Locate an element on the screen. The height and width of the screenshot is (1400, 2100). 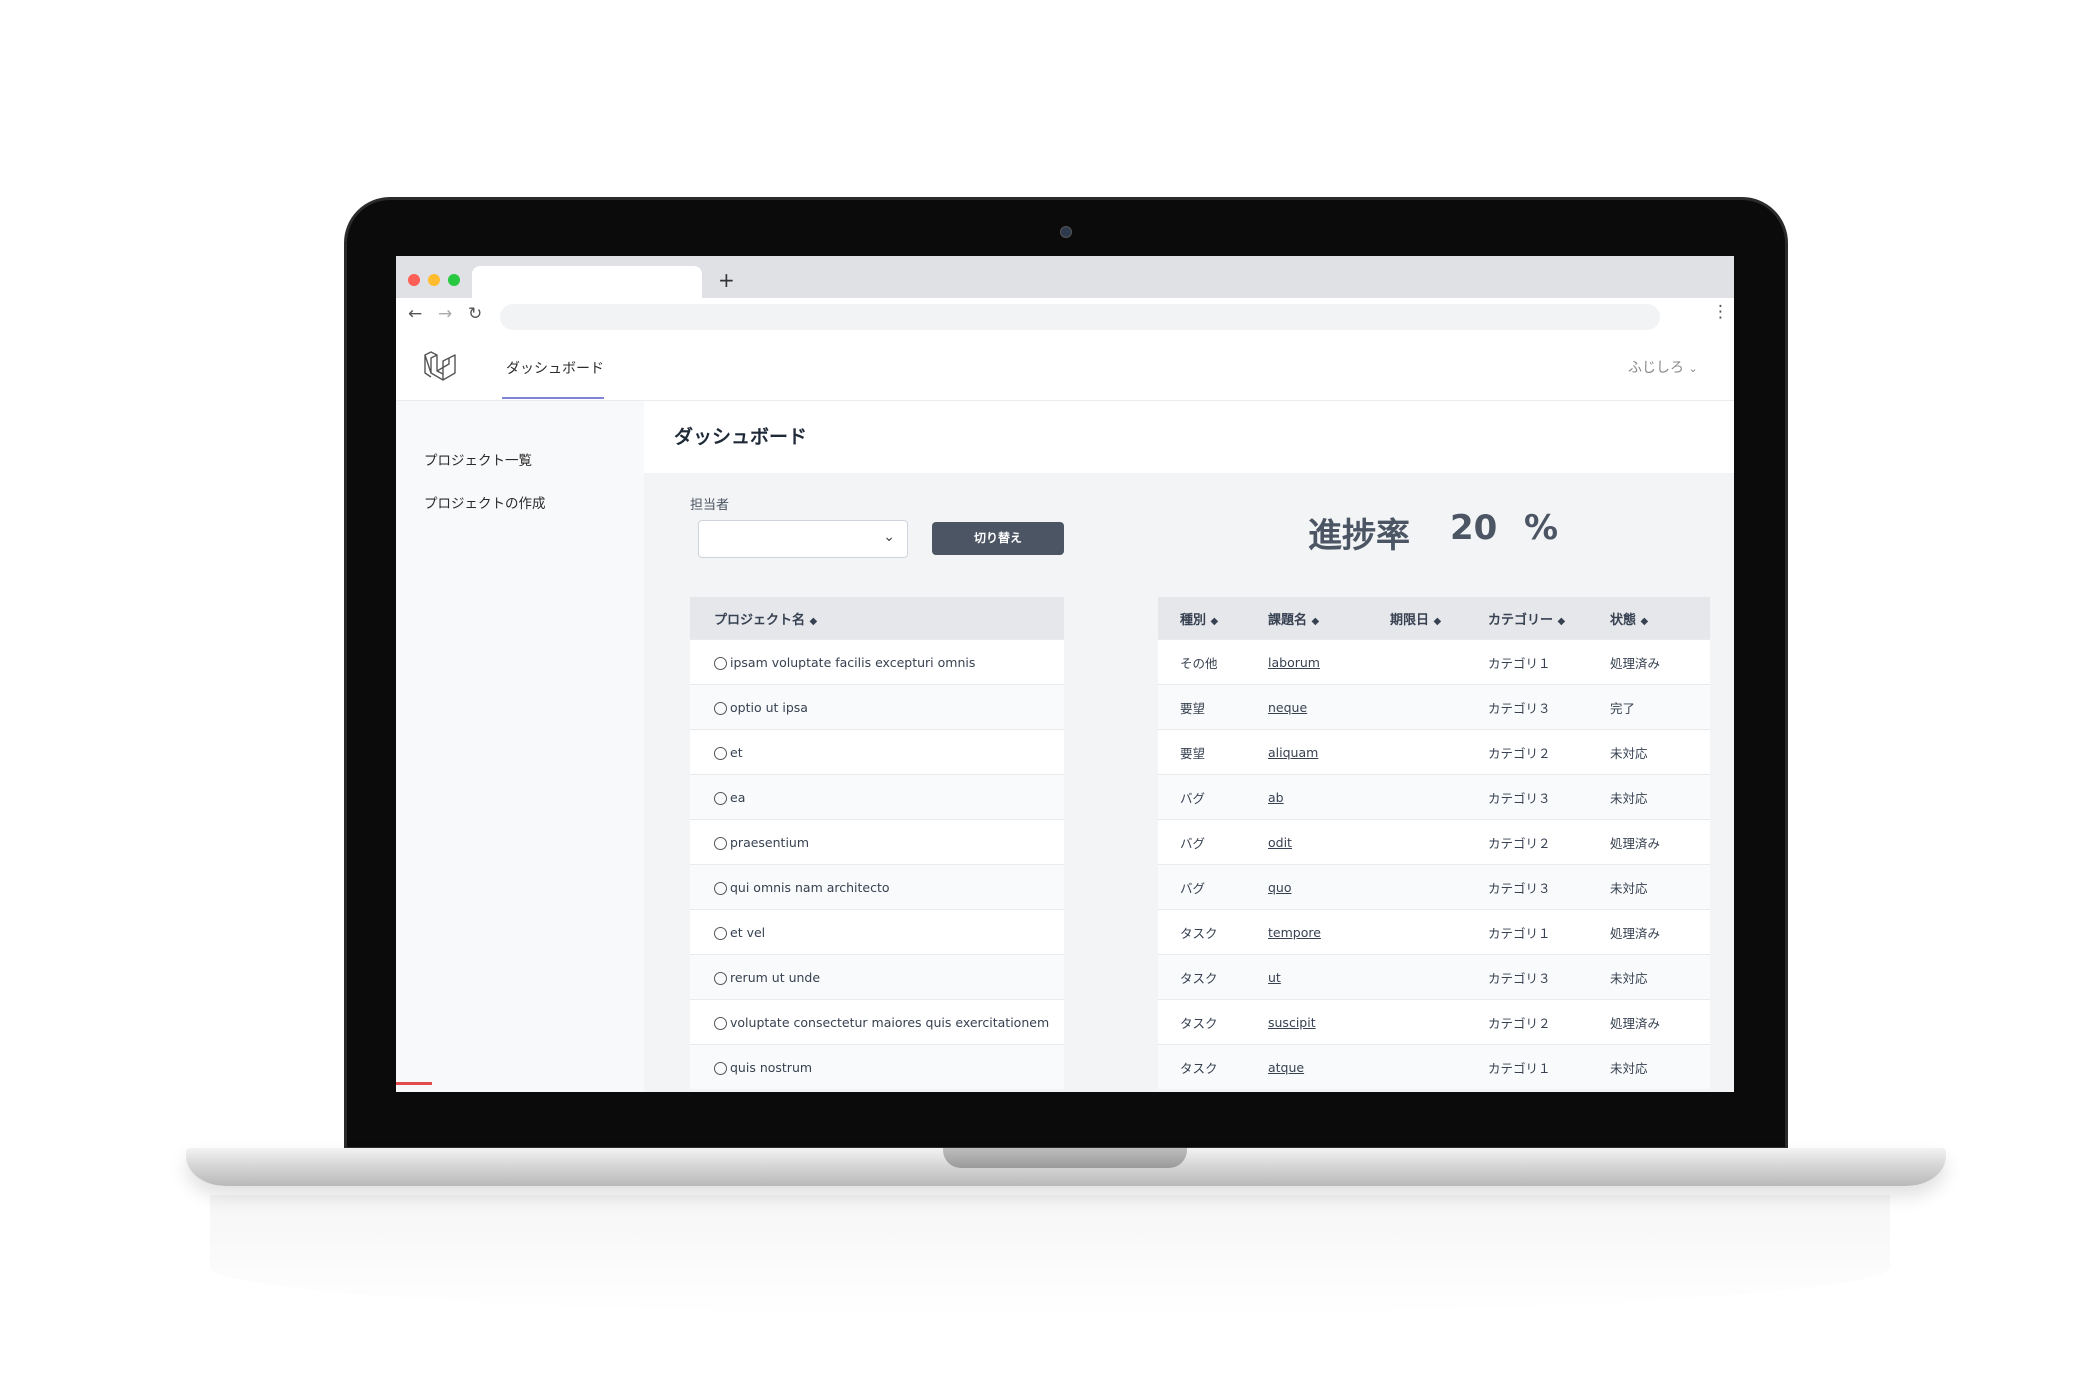
project-cell: quis nostrum is located at coordinates (877, 1066).